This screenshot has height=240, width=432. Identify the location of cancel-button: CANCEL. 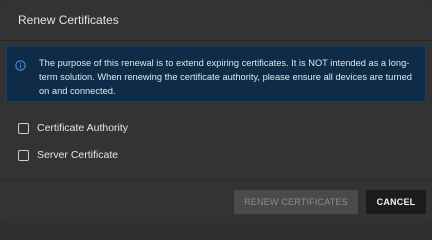
(396, 202).